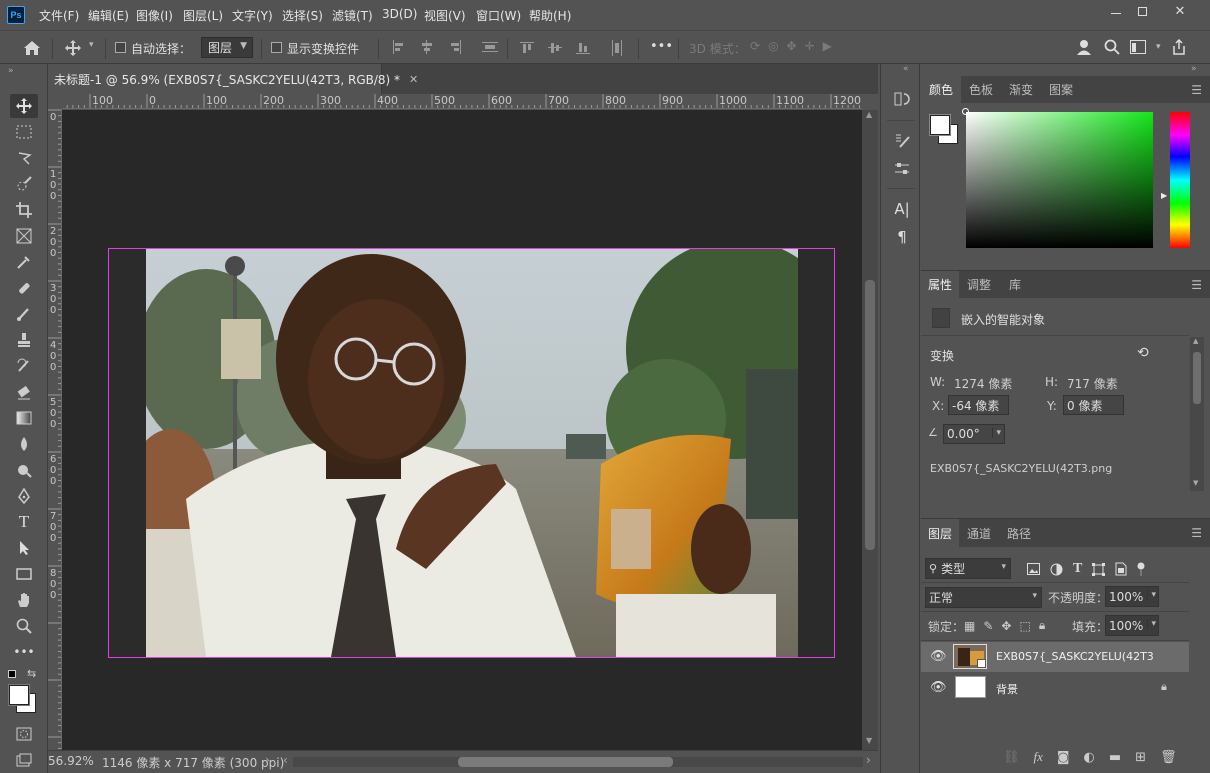 Image resolution: width=1210 pixels, height=773 pixels. I want to click on adjustment-filter-icon, so click(1056, 569).